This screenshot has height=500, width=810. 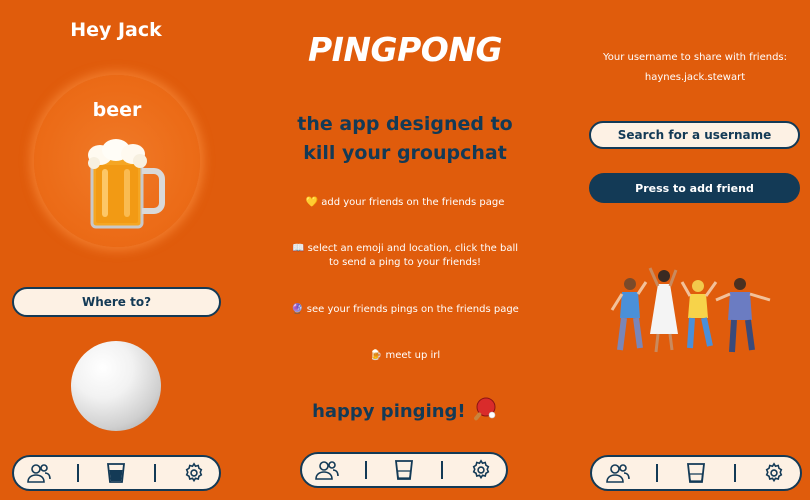 I want to click on search-username-input: Search for a username, so click(x=694, y=135).